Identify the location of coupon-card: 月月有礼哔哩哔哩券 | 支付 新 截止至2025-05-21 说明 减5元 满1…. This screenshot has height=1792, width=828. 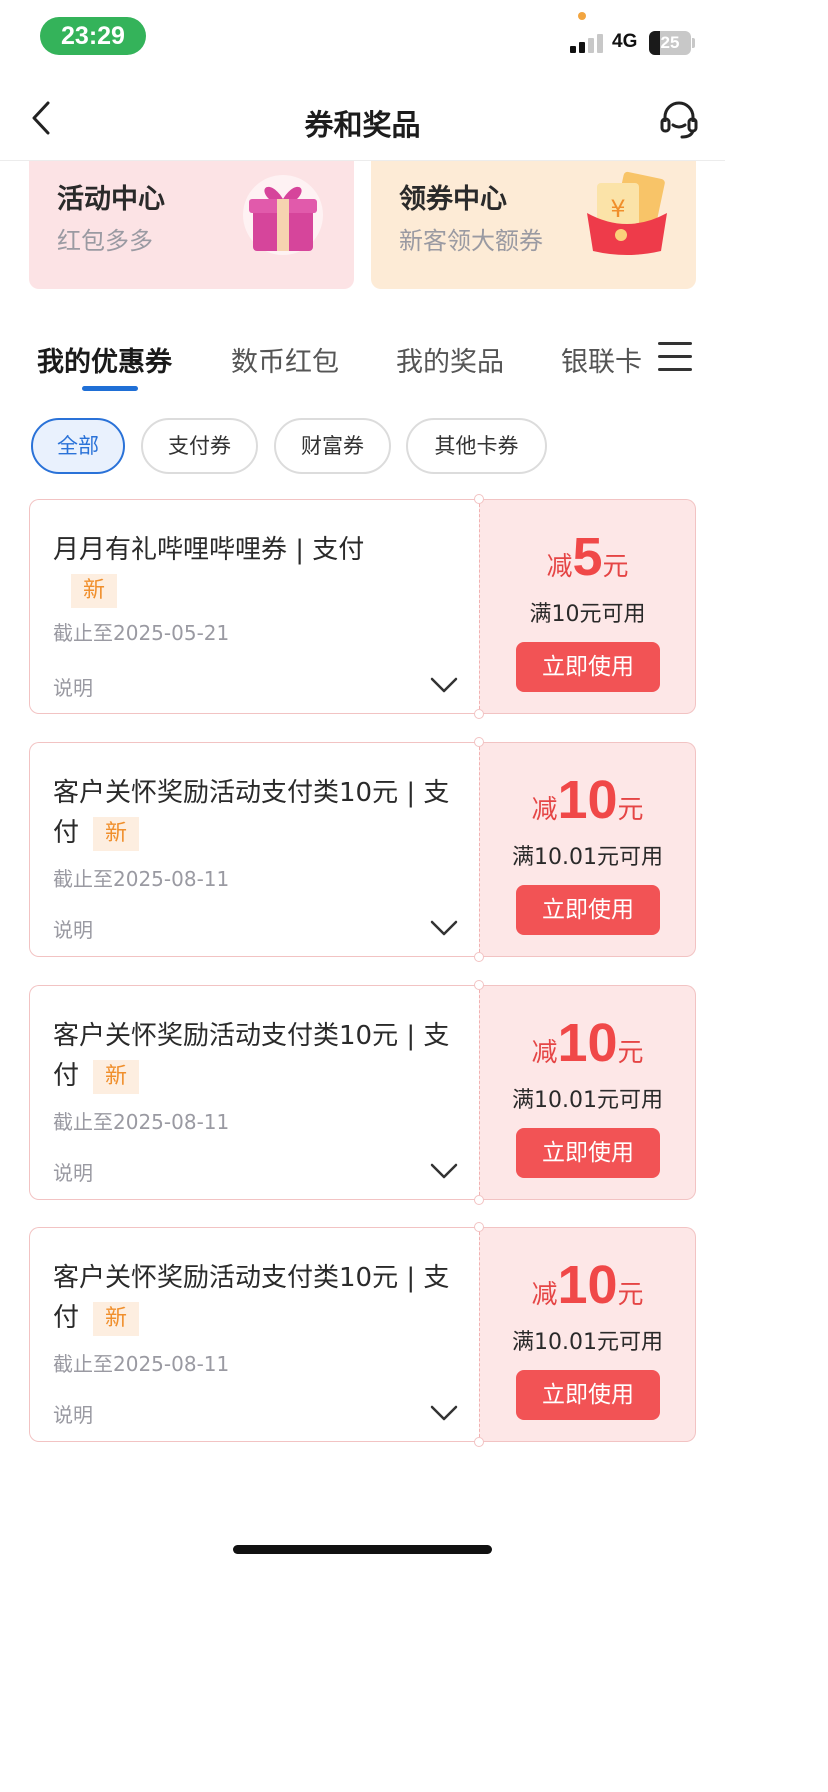
(362, 606).